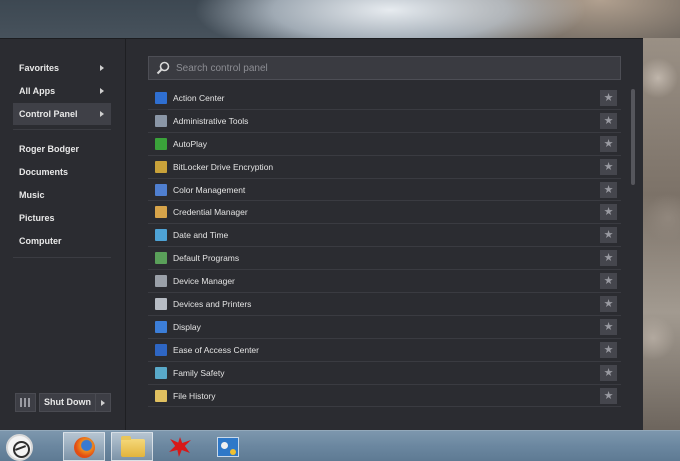  What do you see at coordinates (199, 372) in the screenshot?
I see `control-panel-item-label: Family Safety` at bounding box center [199, 372].